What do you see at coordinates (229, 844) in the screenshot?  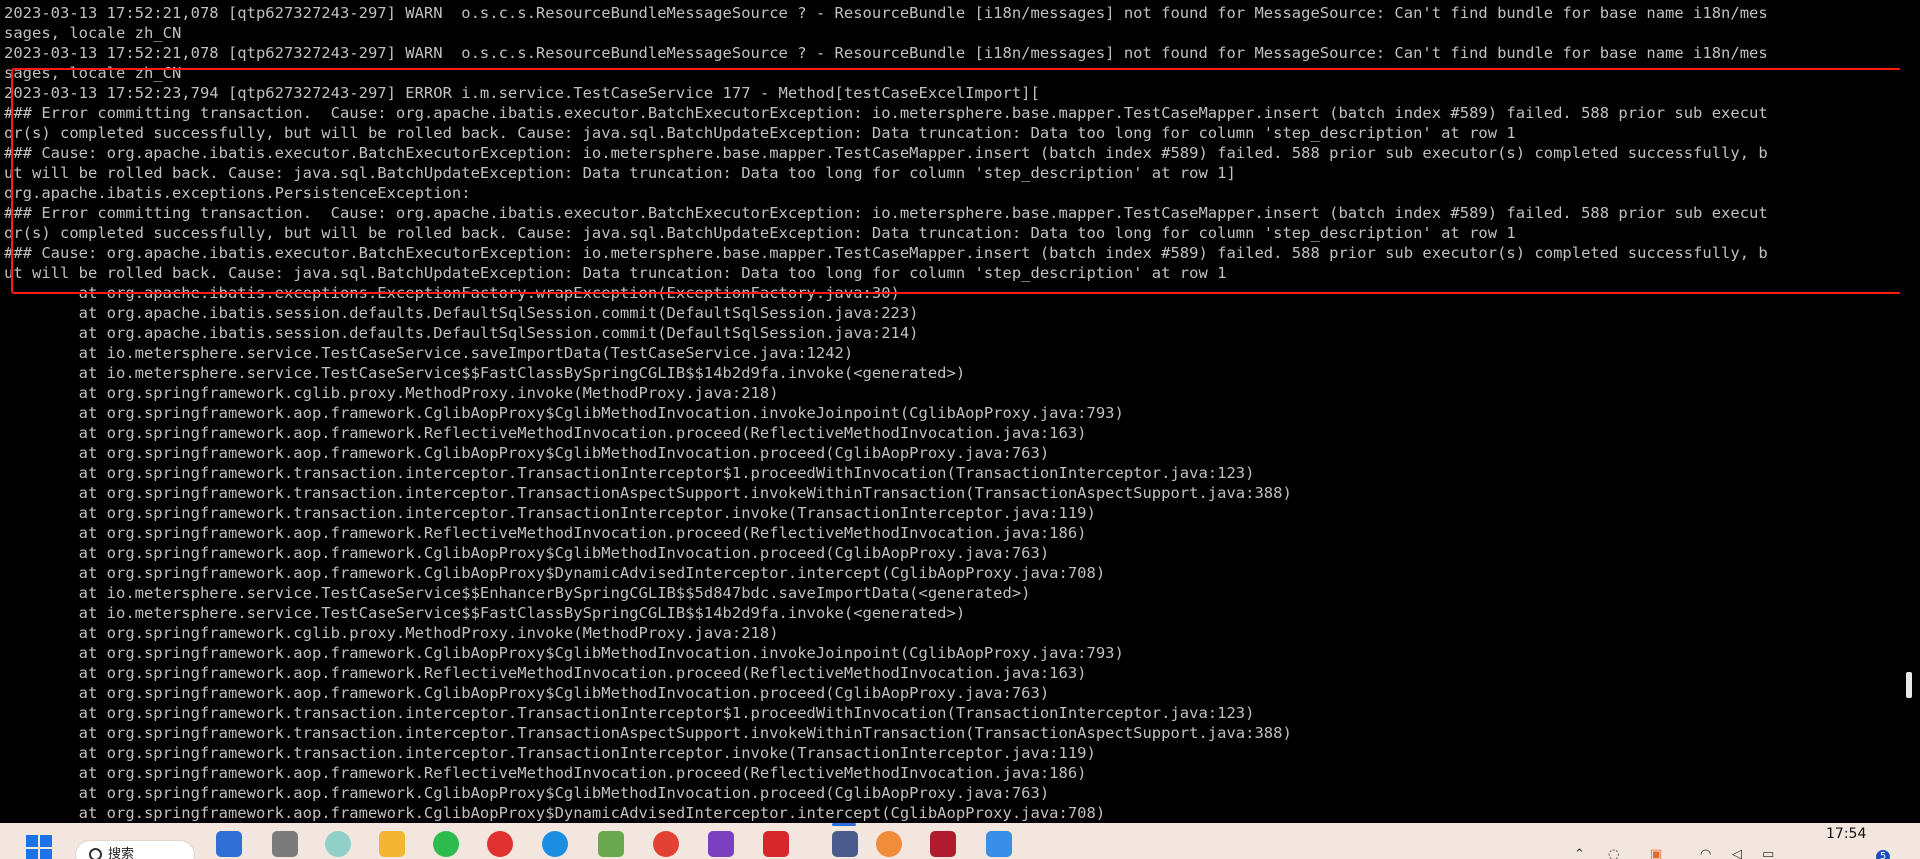 I see `widgets-icon` at bounding box center [229, 844].